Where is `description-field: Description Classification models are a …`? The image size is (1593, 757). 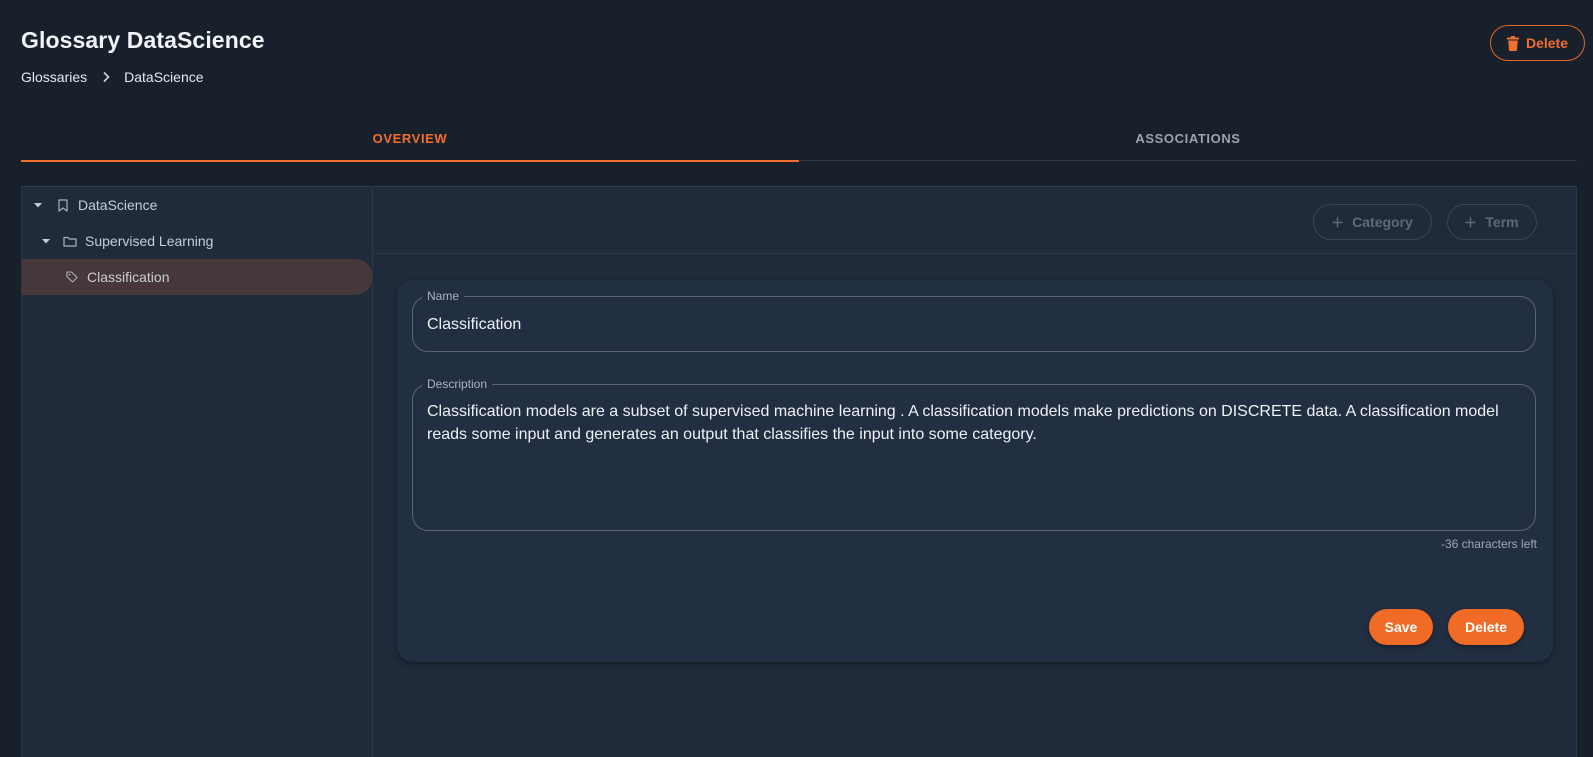
description-field: Description Classification models are a … is located at coordinates (974, 454).